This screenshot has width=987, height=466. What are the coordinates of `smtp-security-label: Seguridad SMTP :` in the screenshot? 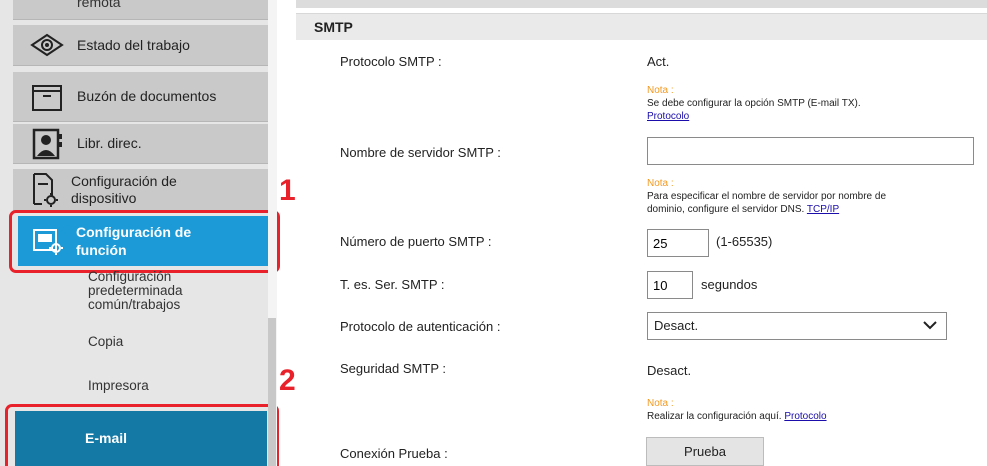 It's located at (393, 368).